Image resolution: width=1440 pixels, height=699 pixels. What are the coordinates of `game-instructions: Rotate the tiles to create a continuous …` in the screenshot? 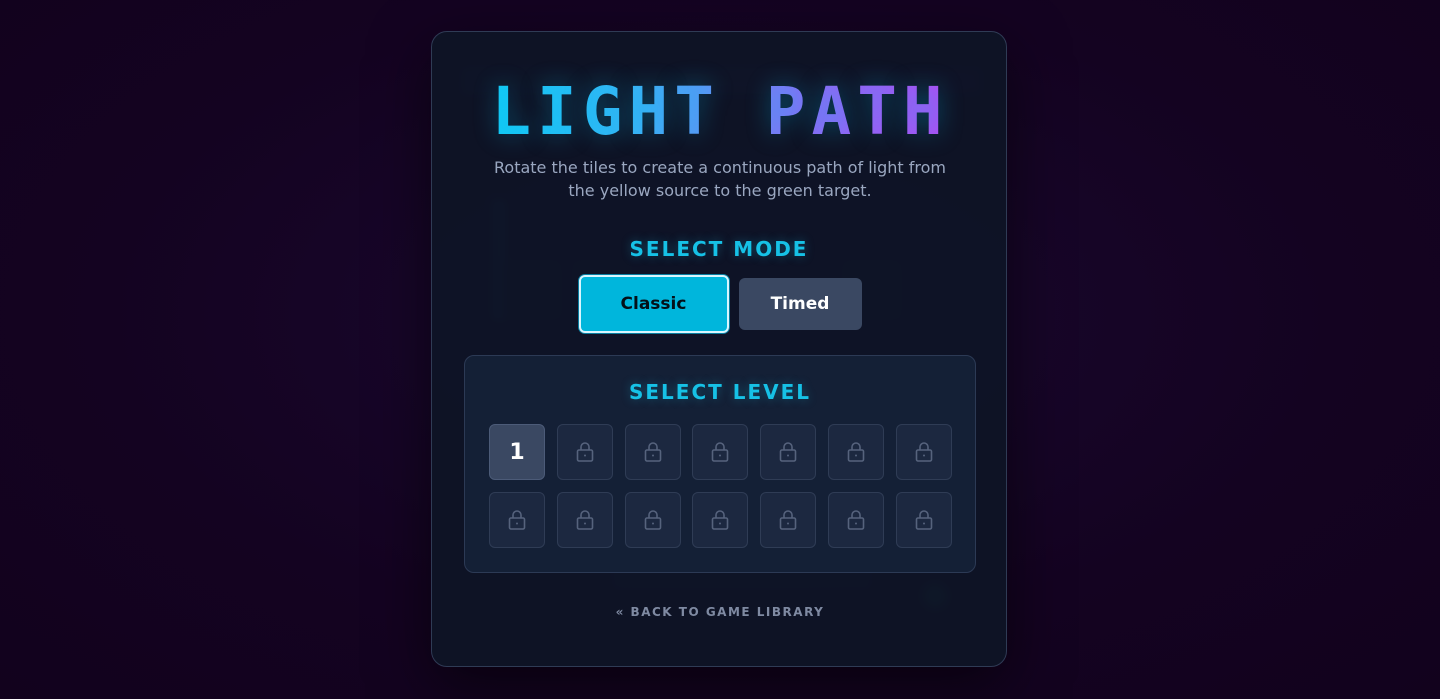 It's located at (720, 179).